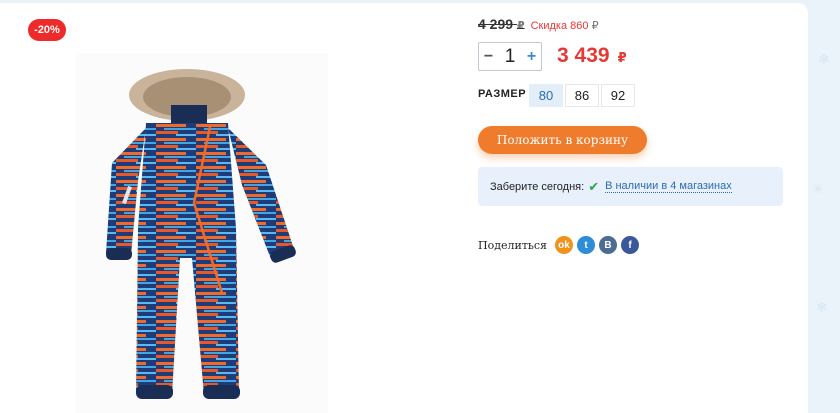 The width and height of the screenshot is (840, 413). Describe the element at coordinates (668, 186) in the screenshot. I see `stores-availability-link: В наличии в 4 магазинах` at that location.